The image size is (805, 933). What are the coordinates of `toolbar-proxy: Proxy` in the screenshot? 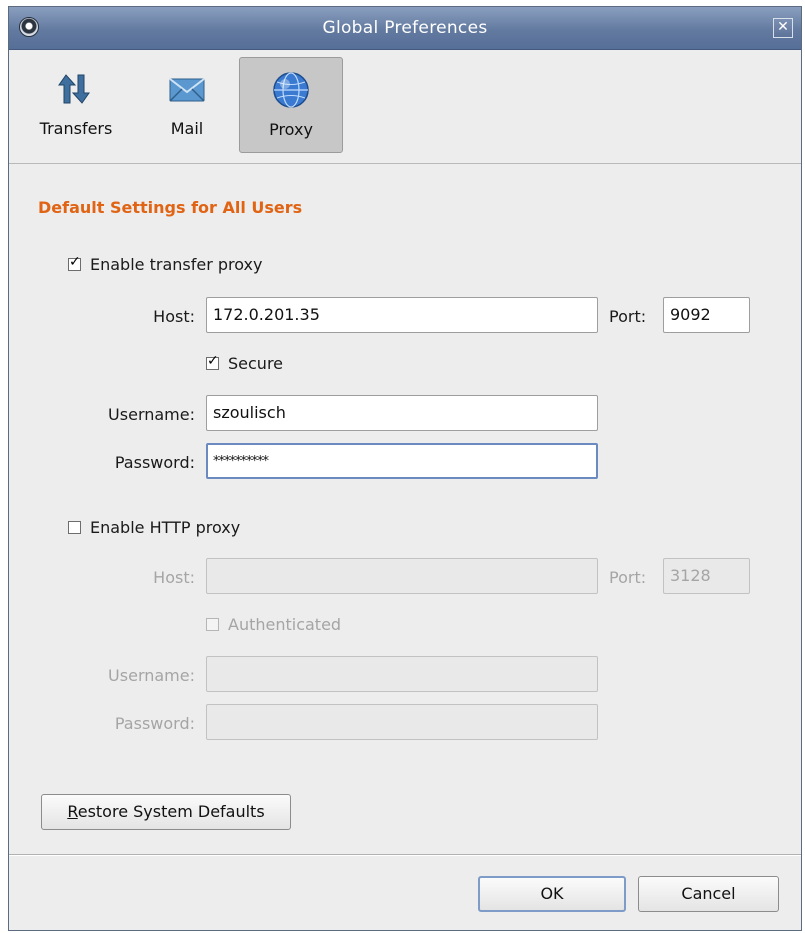 It's located at (291, 105).